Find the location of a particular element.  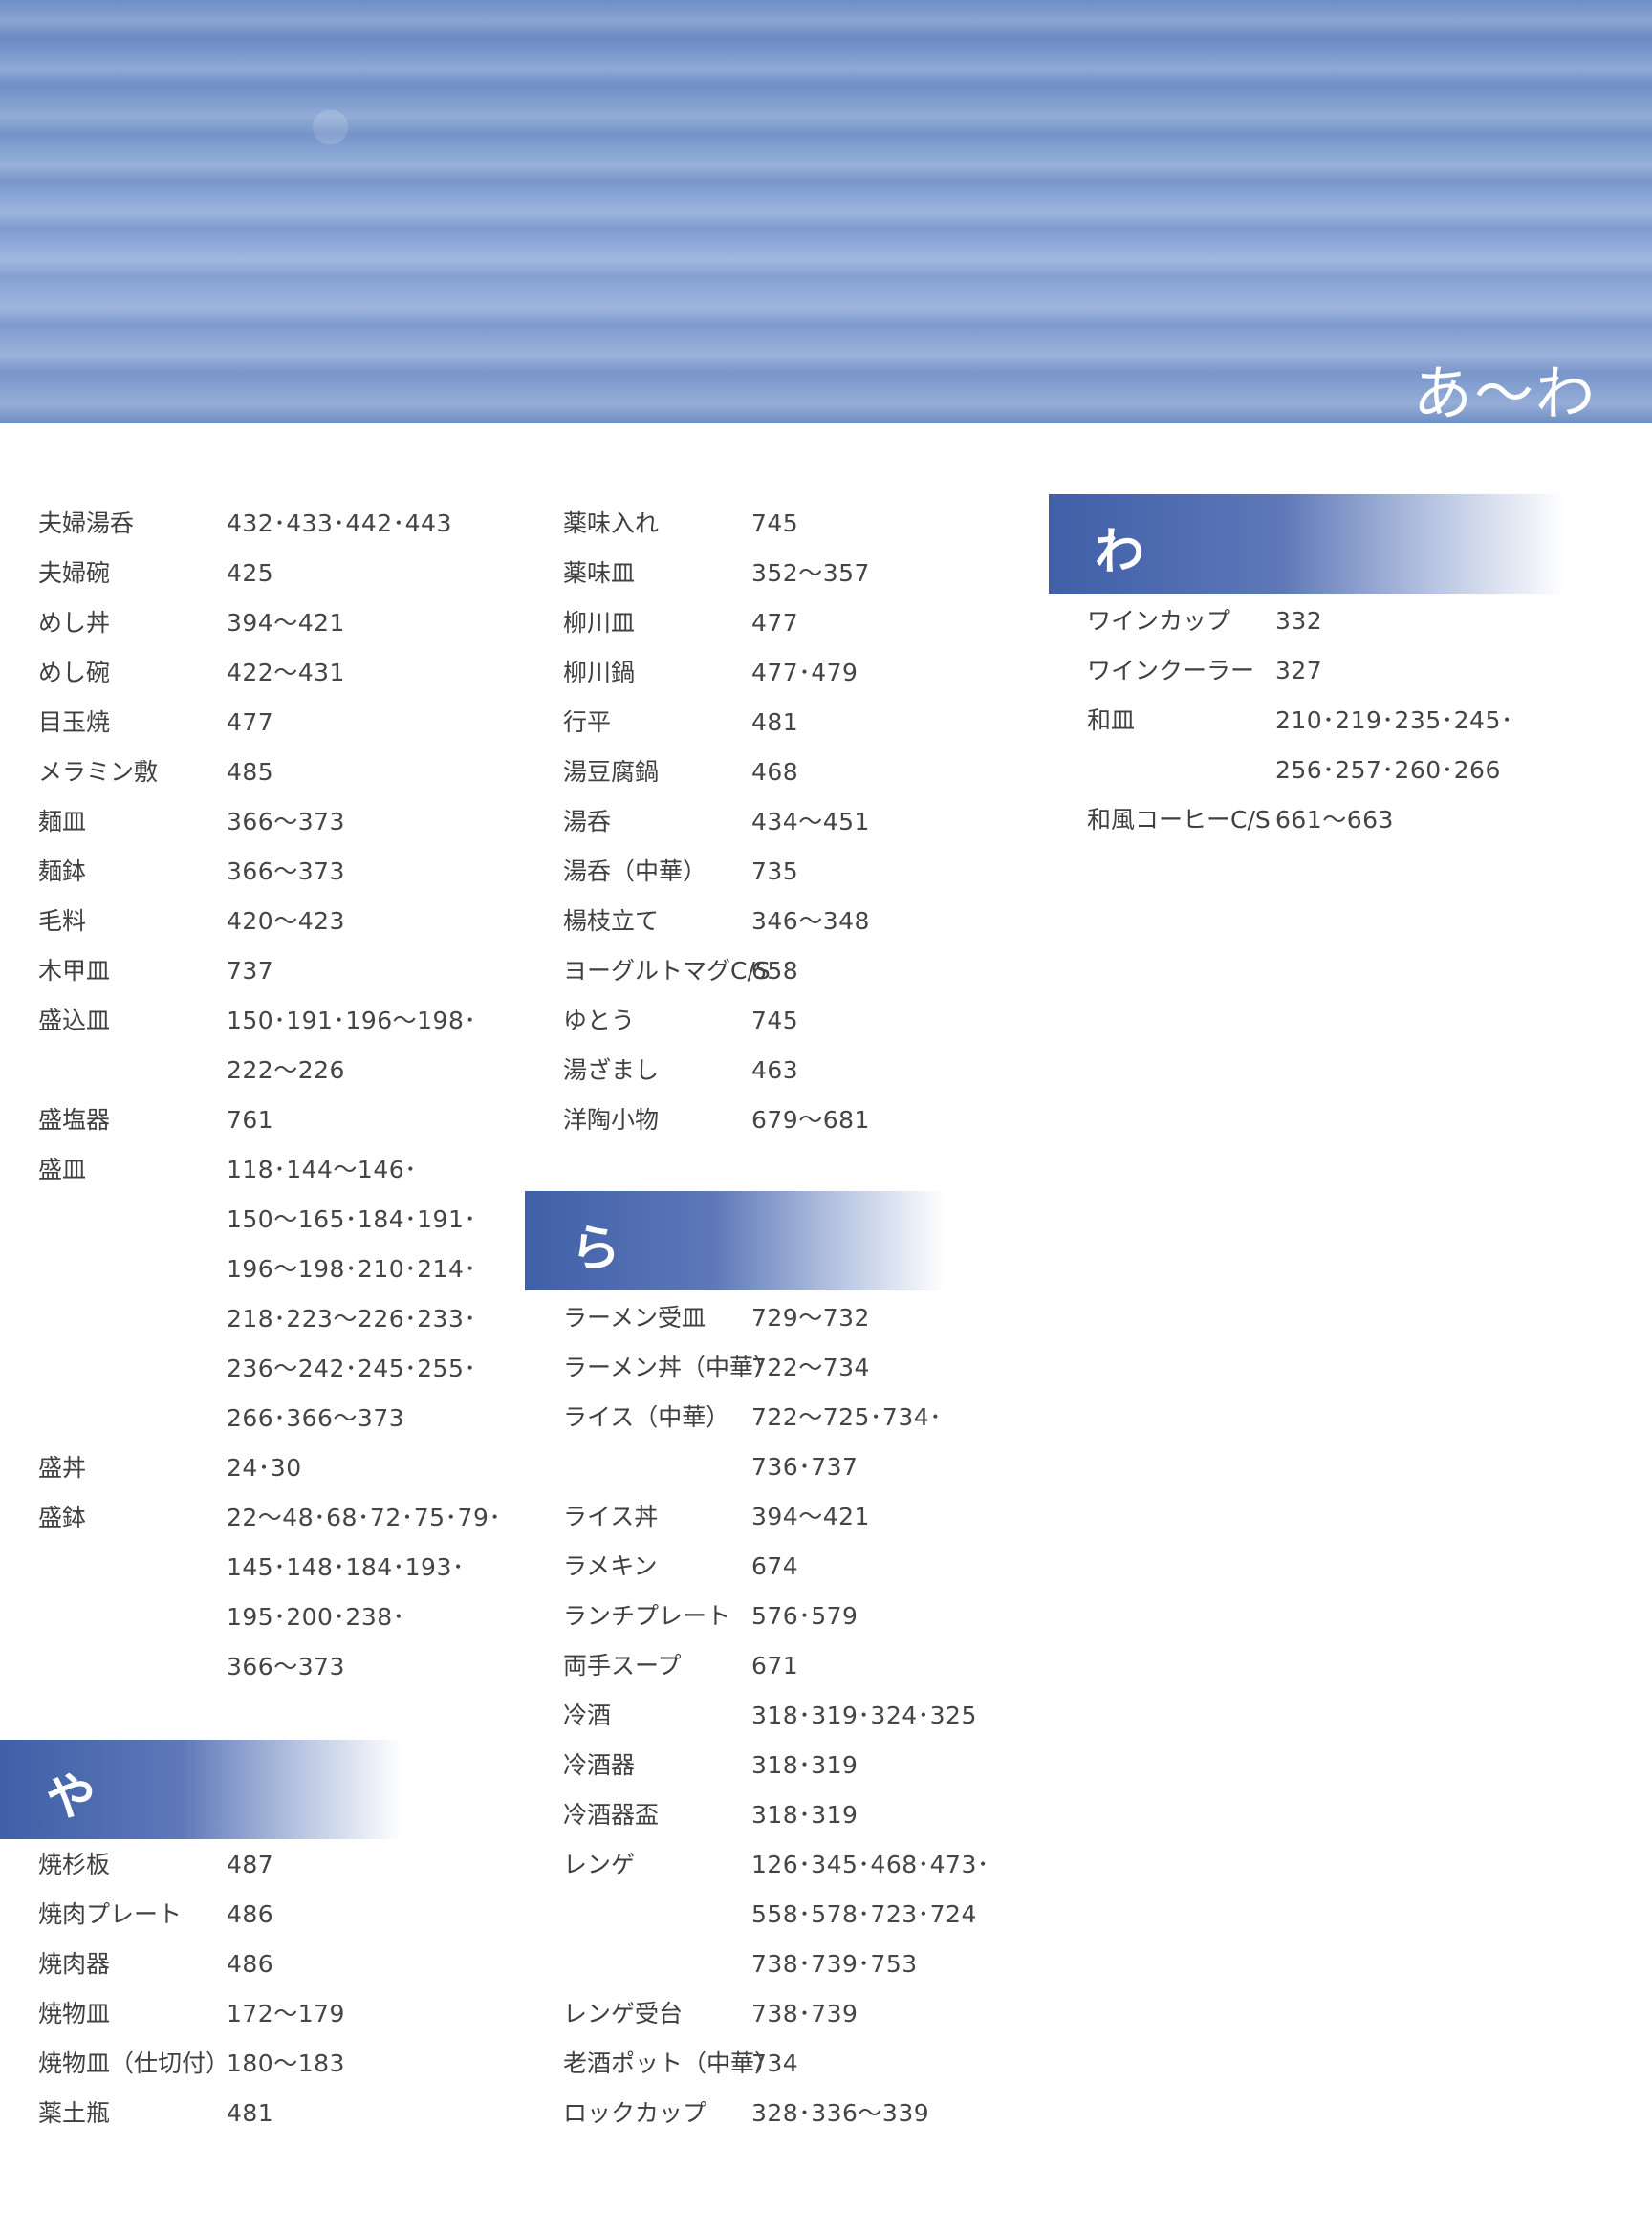

index-entry: ヨーグルトマグC/S 658 is located at coordinates (802, 971).